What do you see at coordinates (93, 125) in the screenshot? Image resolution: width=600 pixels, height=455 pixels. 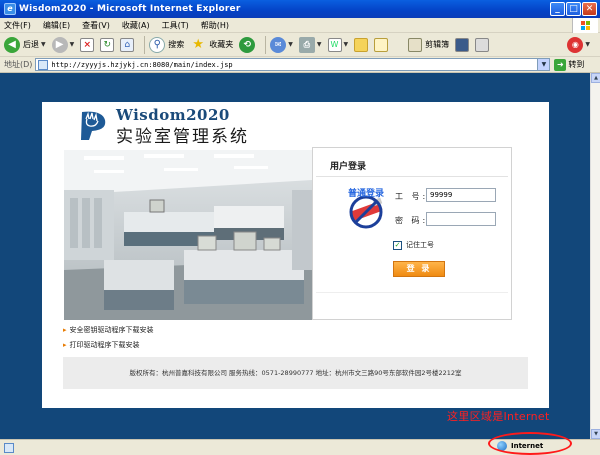 I see `wisdom-logo-icon` at bounding box center [93, 125].